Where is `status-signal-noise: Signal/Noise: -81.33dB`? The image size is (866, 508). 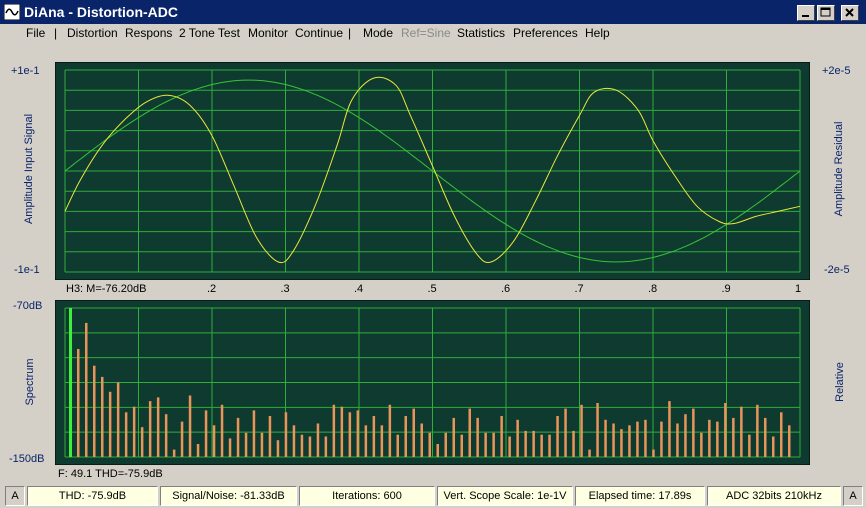
status-signal-noise: Signal/Noise: -81.33dB is located at coordinates (228, 496).